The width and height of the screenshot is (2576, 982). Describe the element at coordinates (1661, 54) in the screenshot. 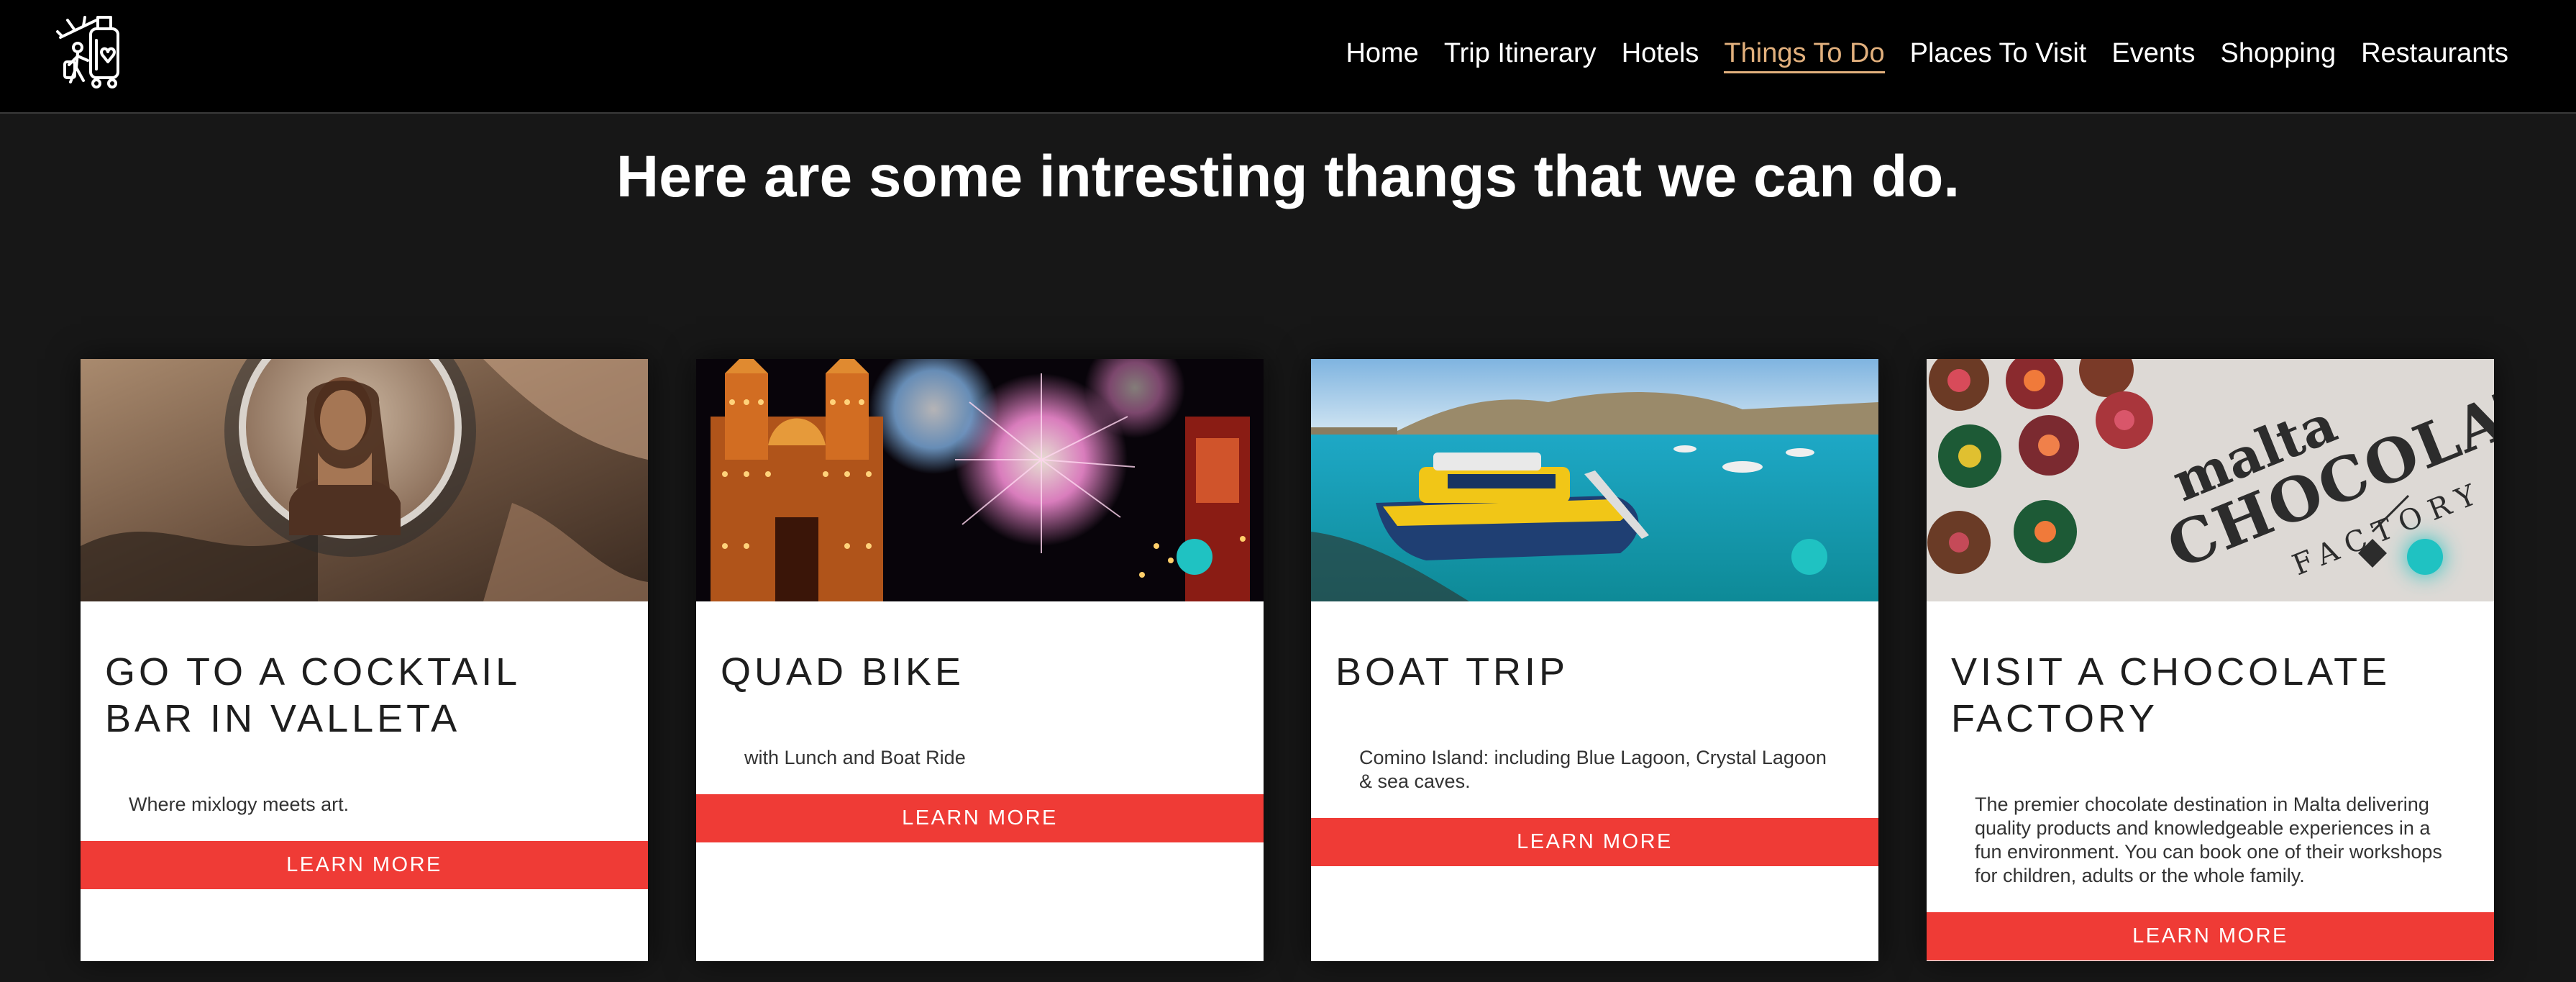

I see `nav-hotels: Hotels` at that location.